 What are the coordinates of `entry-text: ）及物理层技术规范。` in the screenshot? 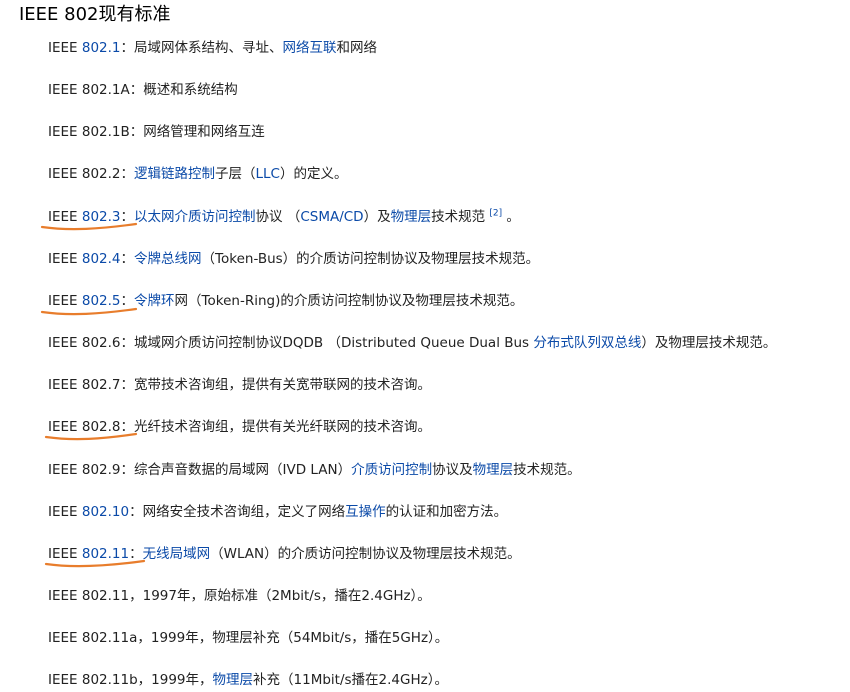 It's located at (709, 343).